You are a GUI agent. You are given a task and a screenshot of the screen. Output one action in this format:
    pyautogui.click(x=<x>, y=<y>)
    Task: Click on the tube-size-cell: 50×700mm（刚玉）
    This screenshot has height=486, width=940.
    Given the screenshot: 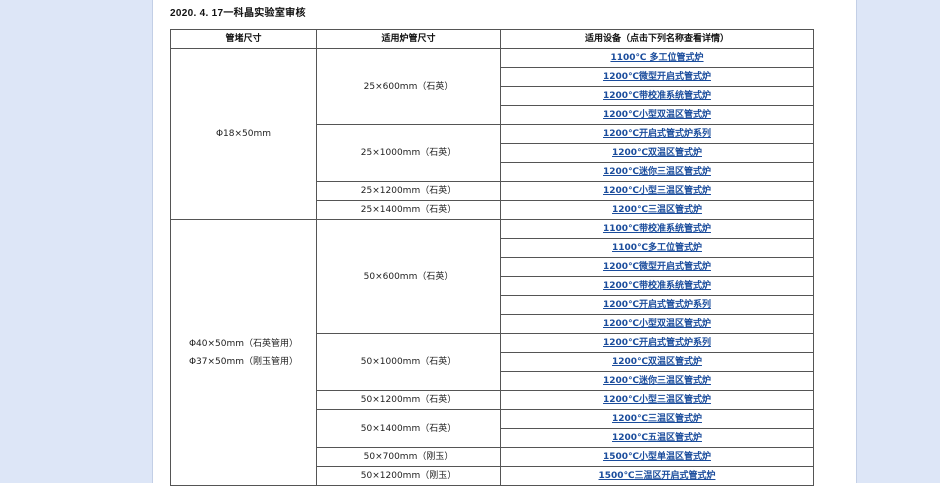 What is the action you would take?
    pyautogui.click(x=408, y=457)
    